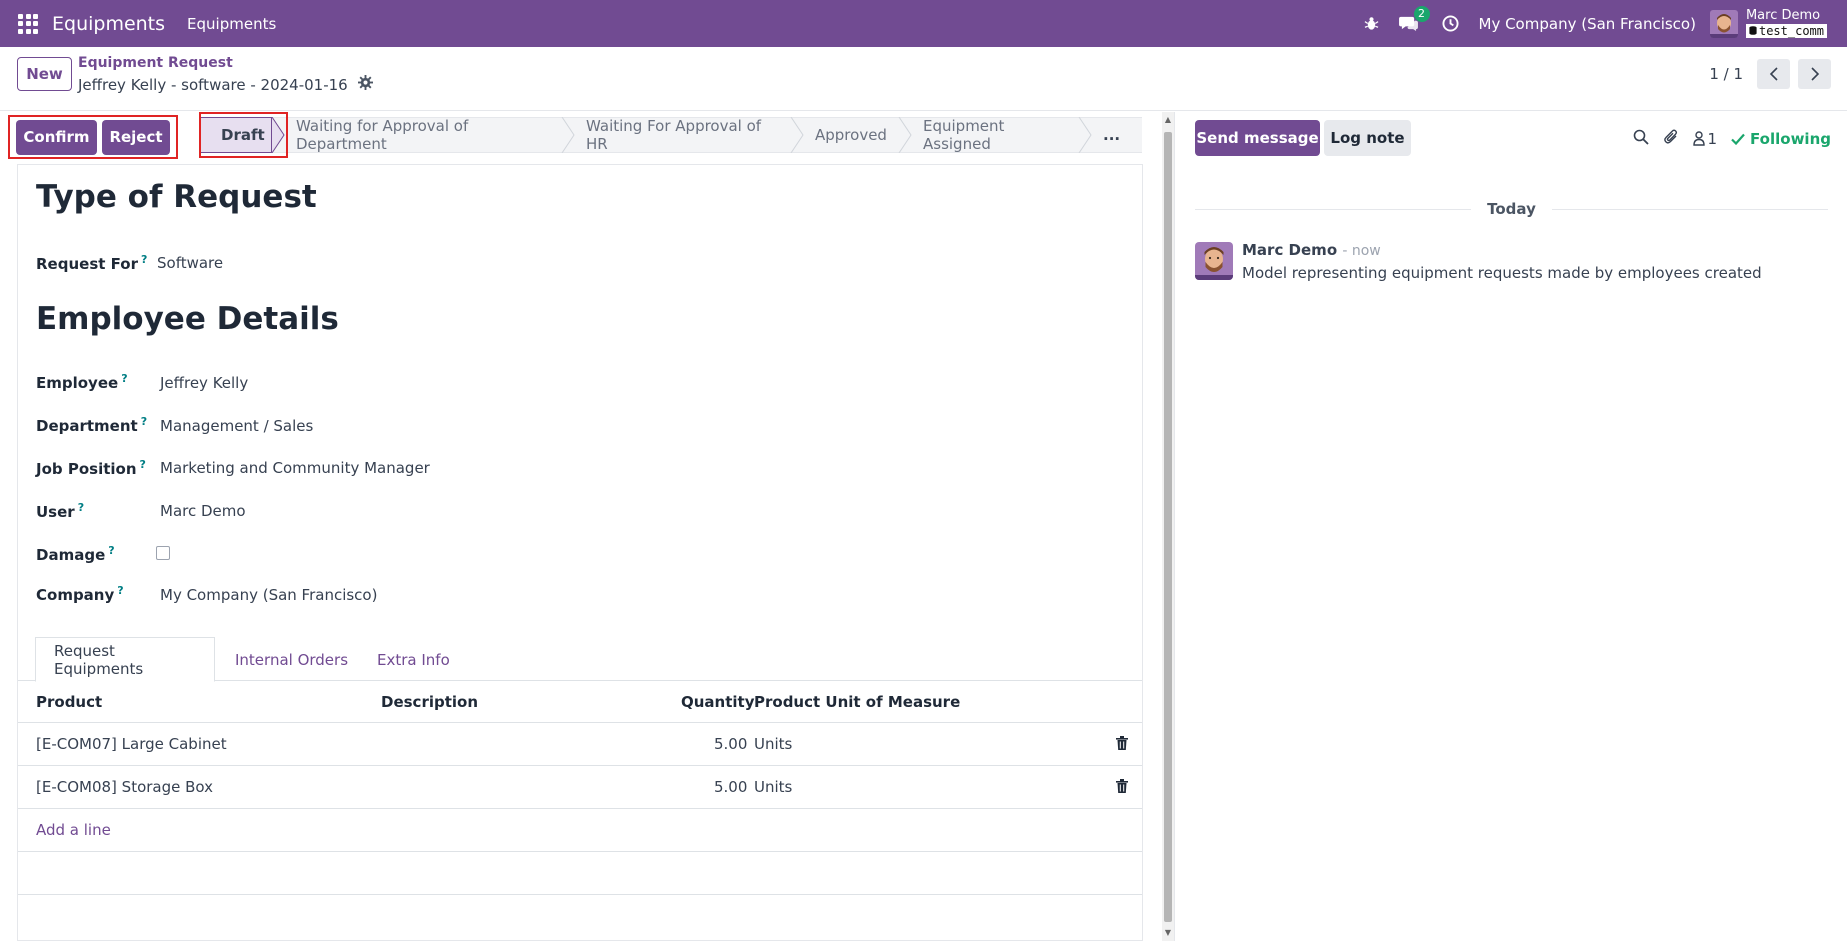 This screenshot has height=941, width=1847. I want to click on message-author-avatar, so click(1214, 261).